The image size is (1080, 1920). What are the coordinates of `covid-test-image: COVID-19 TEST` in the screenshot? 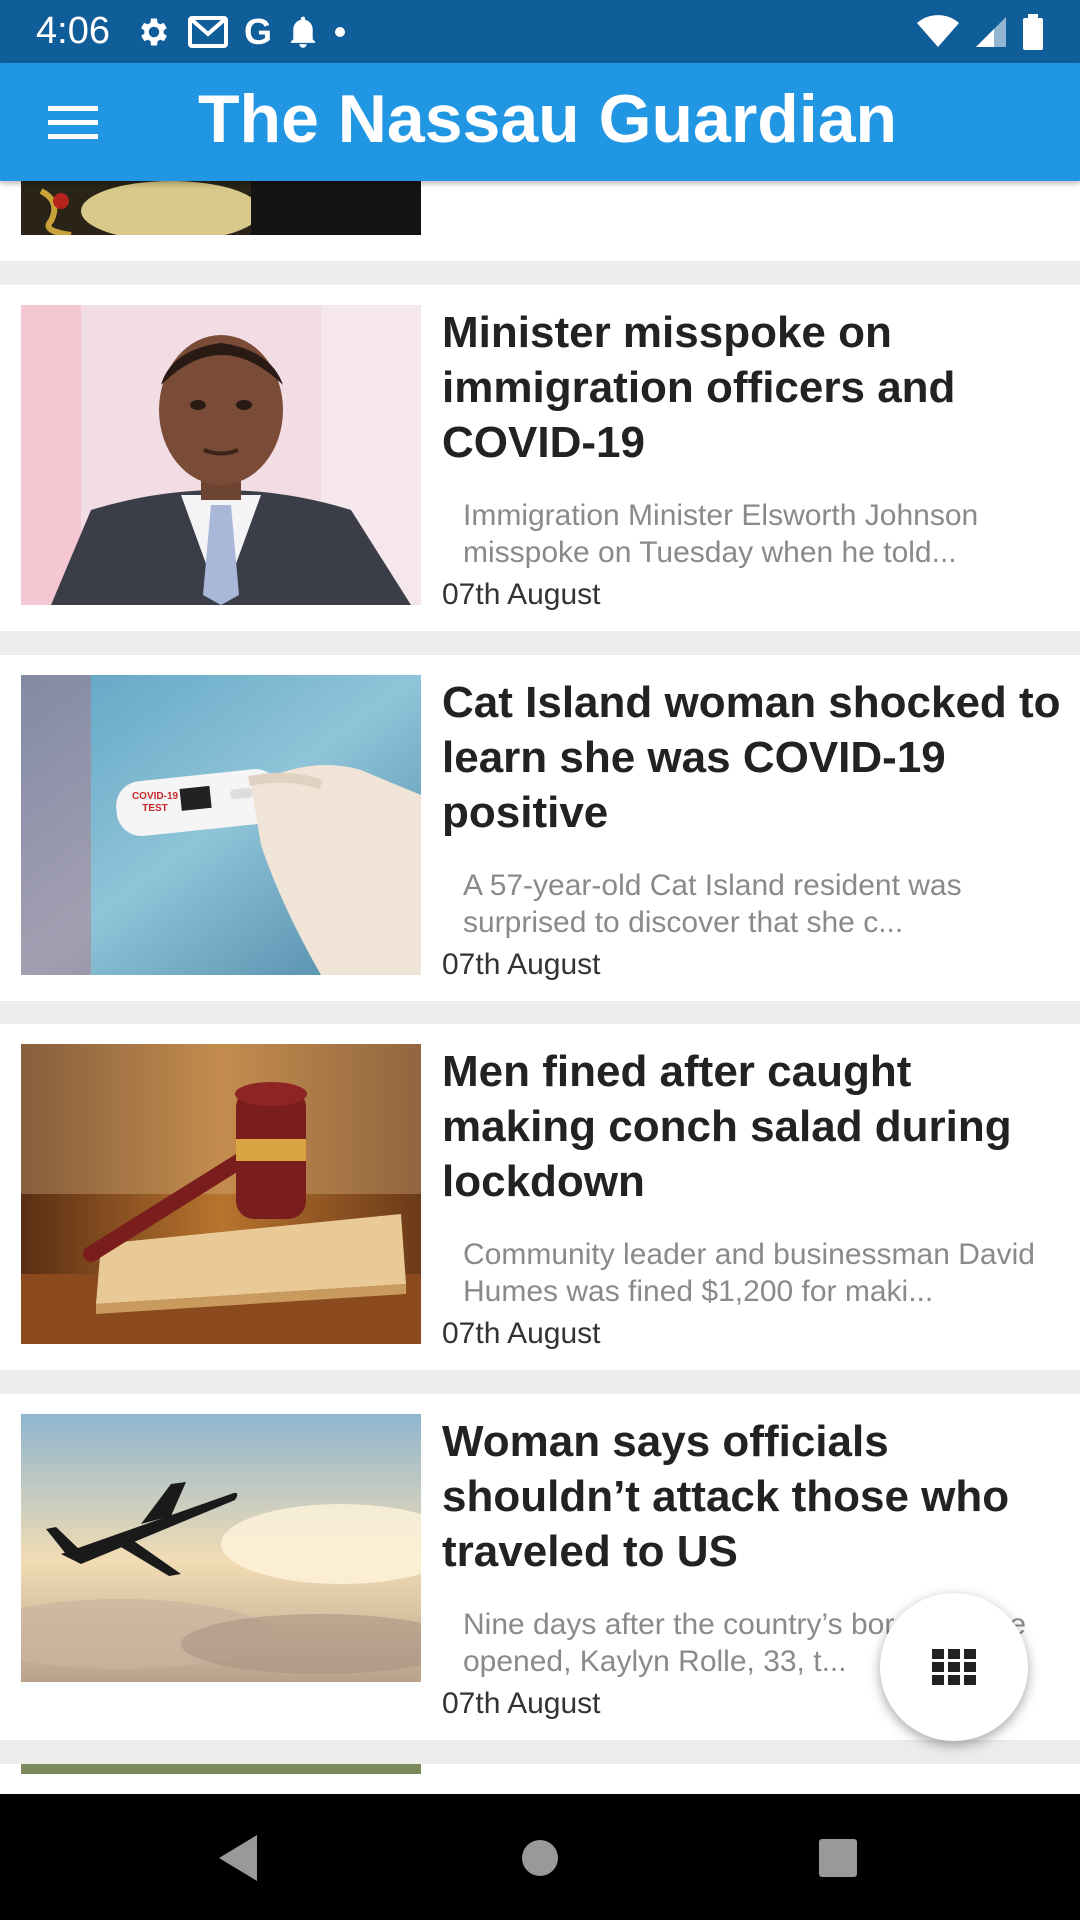 It's located at (221, 825).